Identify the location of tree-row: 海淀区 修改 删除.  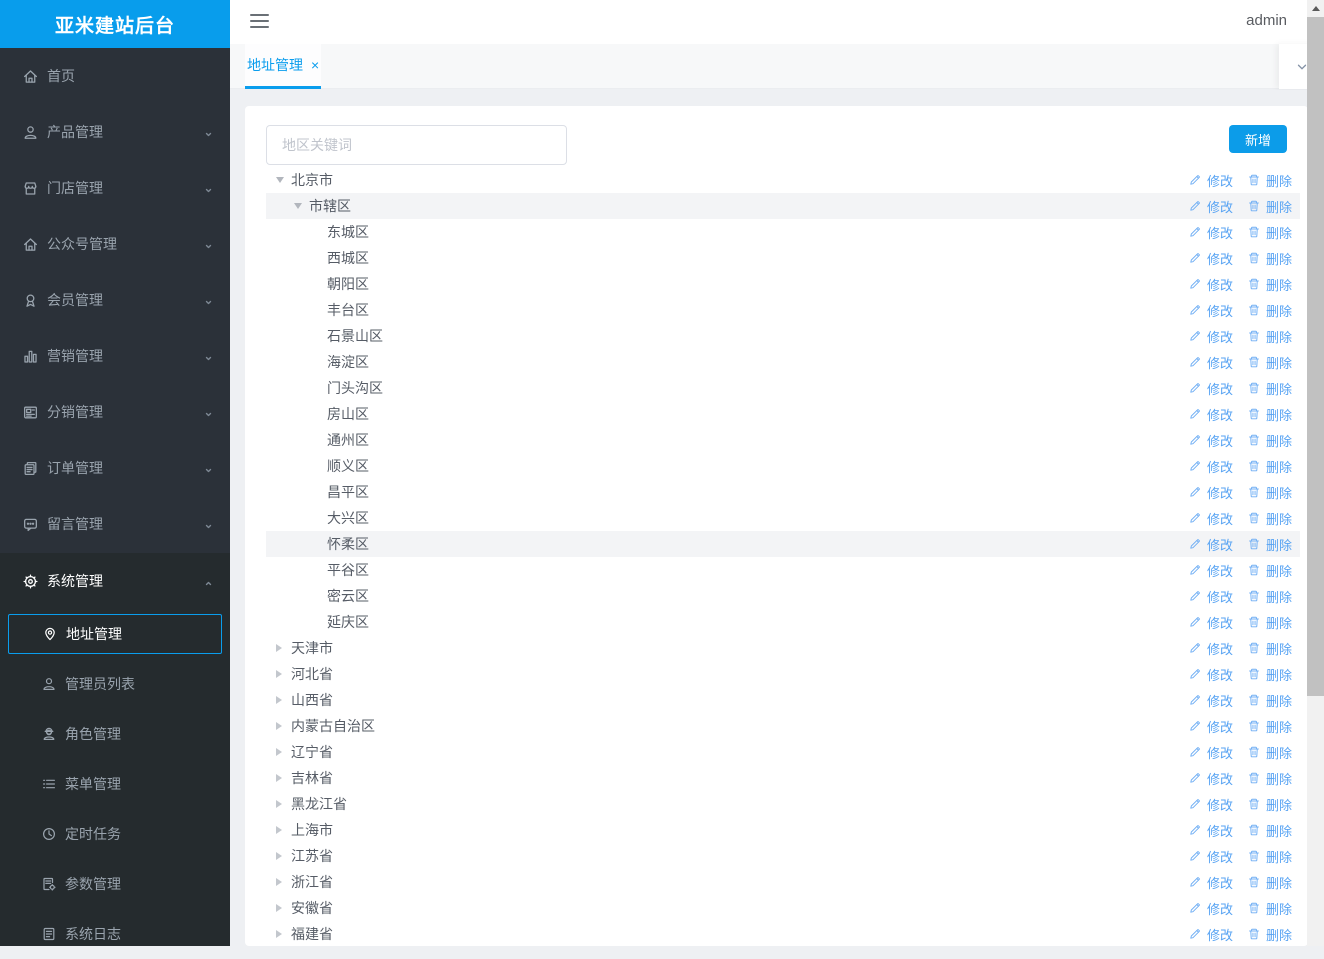
(783, 362).